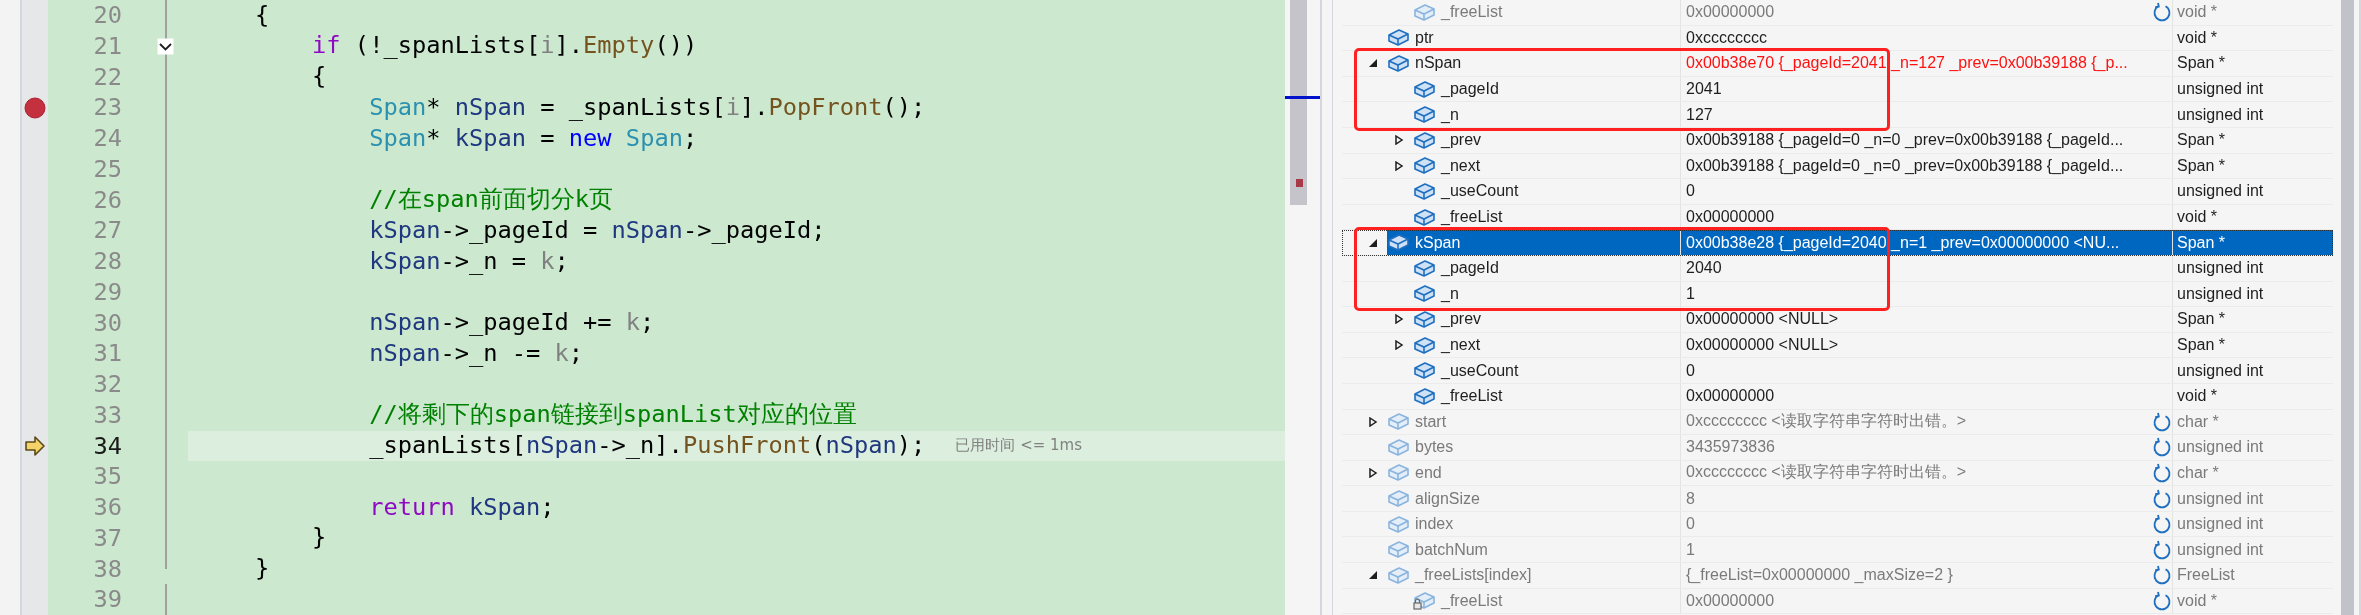 The height and width of the screenshot is (615, 2361). What do you see at coordinates (107, 169) in the screenshot?
I see `line-number: 25` at bounding box center [107, 169].